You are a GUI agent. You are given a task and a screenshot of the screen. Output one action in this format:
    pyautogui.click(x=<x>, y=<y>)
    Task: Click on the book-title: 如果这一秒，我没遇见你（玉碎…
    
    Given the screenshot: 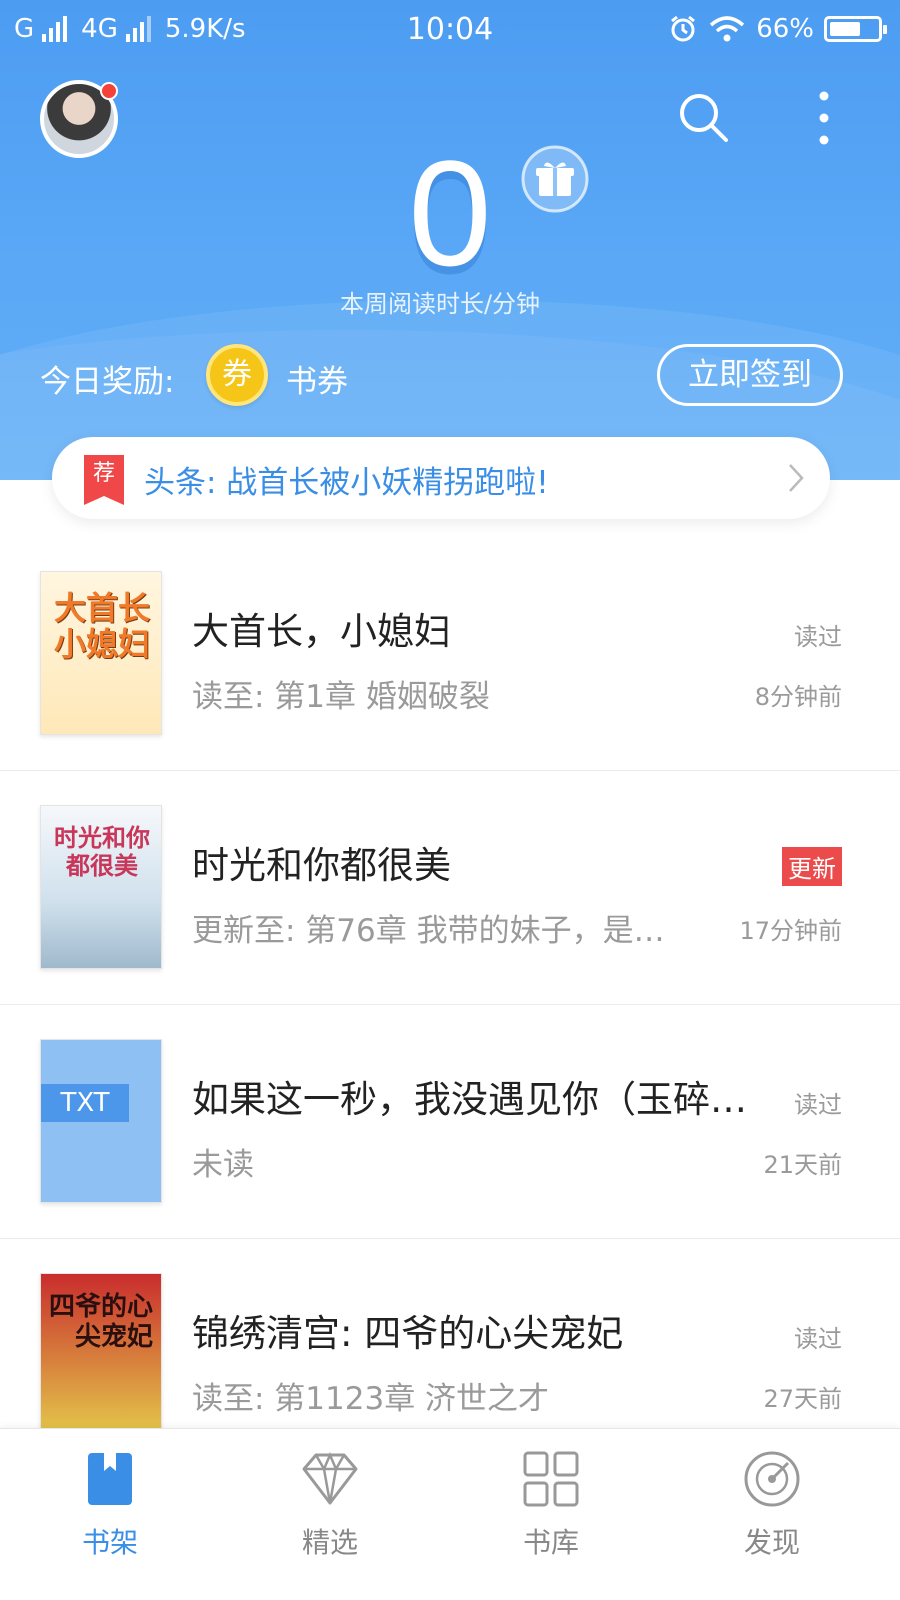 What is the action you would take?
    pyautogui.click(x=469, y=1099)
    